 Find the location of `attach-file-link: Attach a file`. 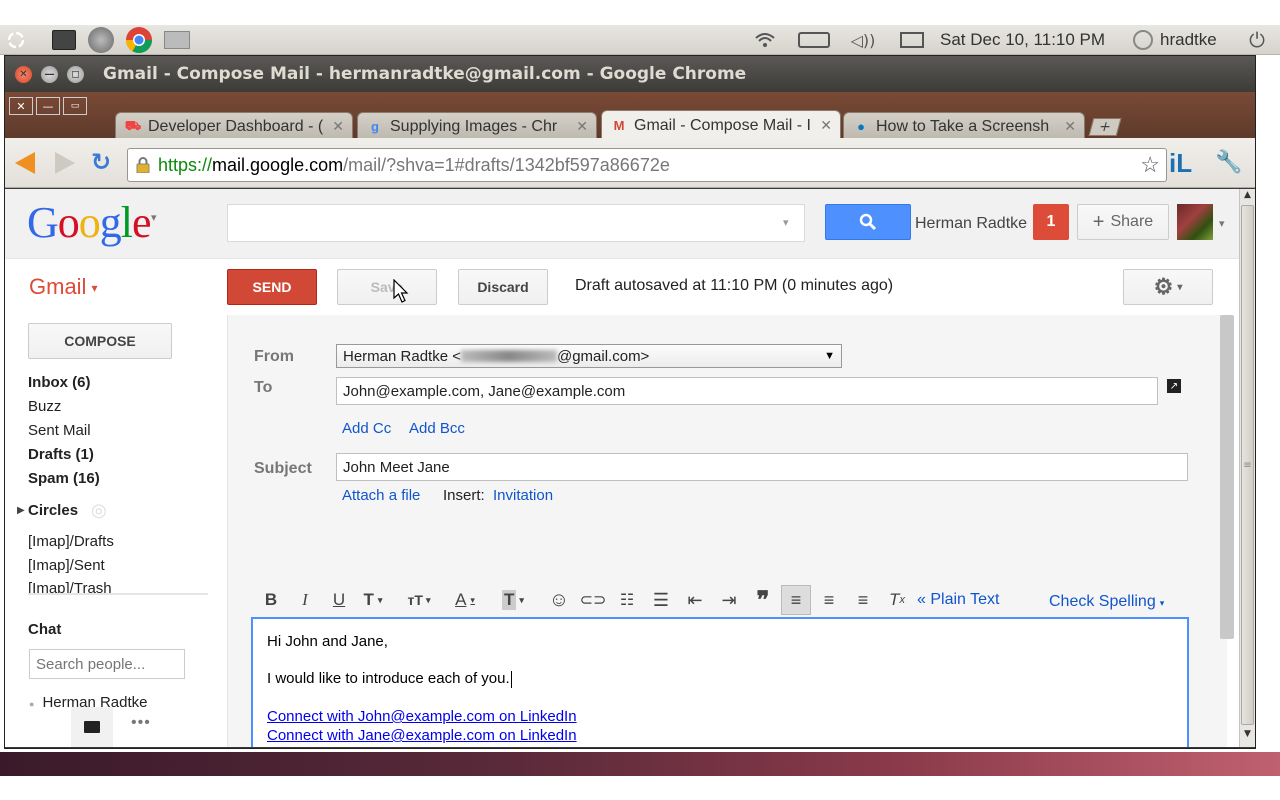

attach-file-link: Attach a file is located at coordinates (381, 495).